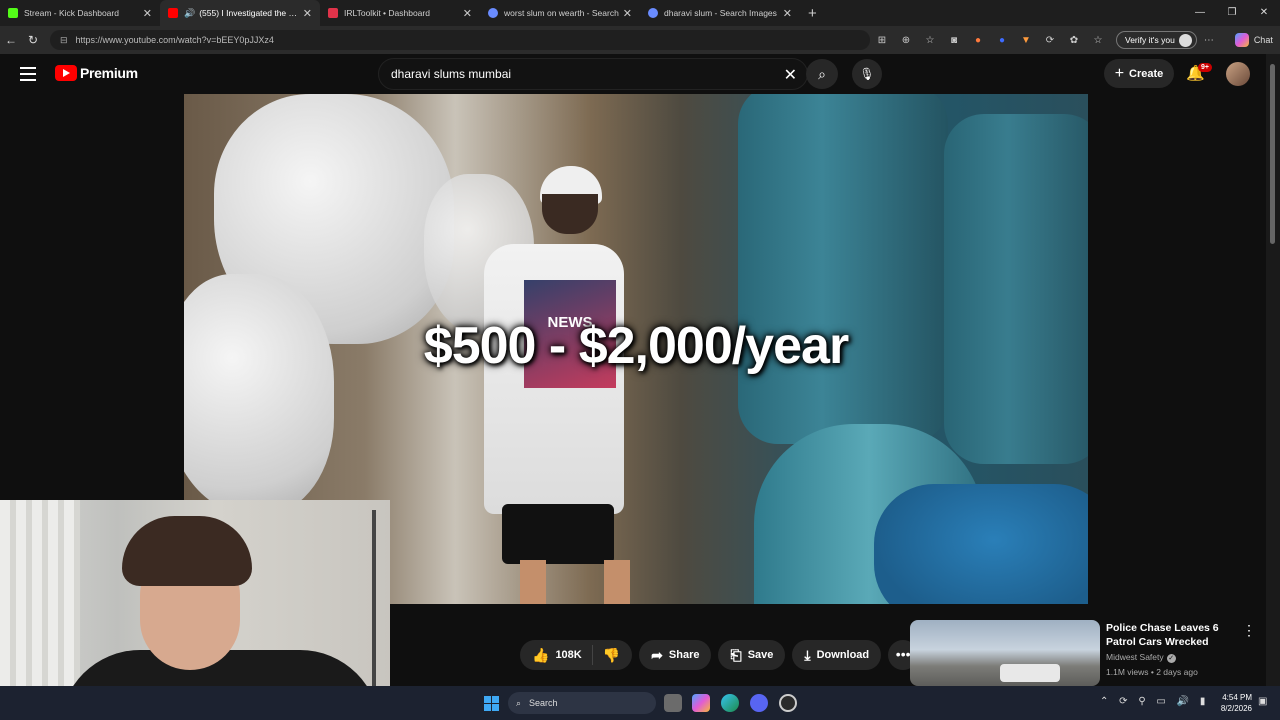 The height and width of the screenshot is (720, 1280). Describe the element at coordinates (684, 655) in the screenshot. I see `share-label: Share` at that location.